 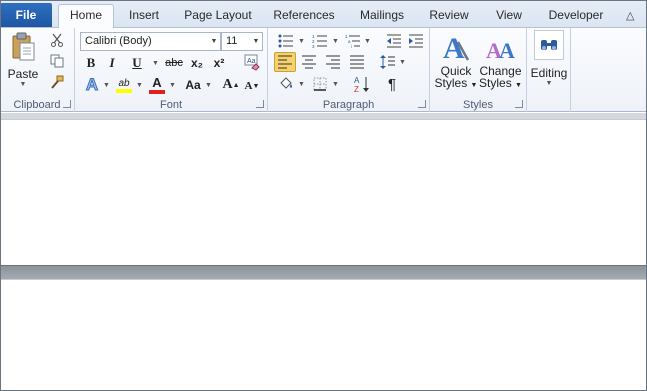 I want to click on tab-references: References, so click(x=304, y=16).